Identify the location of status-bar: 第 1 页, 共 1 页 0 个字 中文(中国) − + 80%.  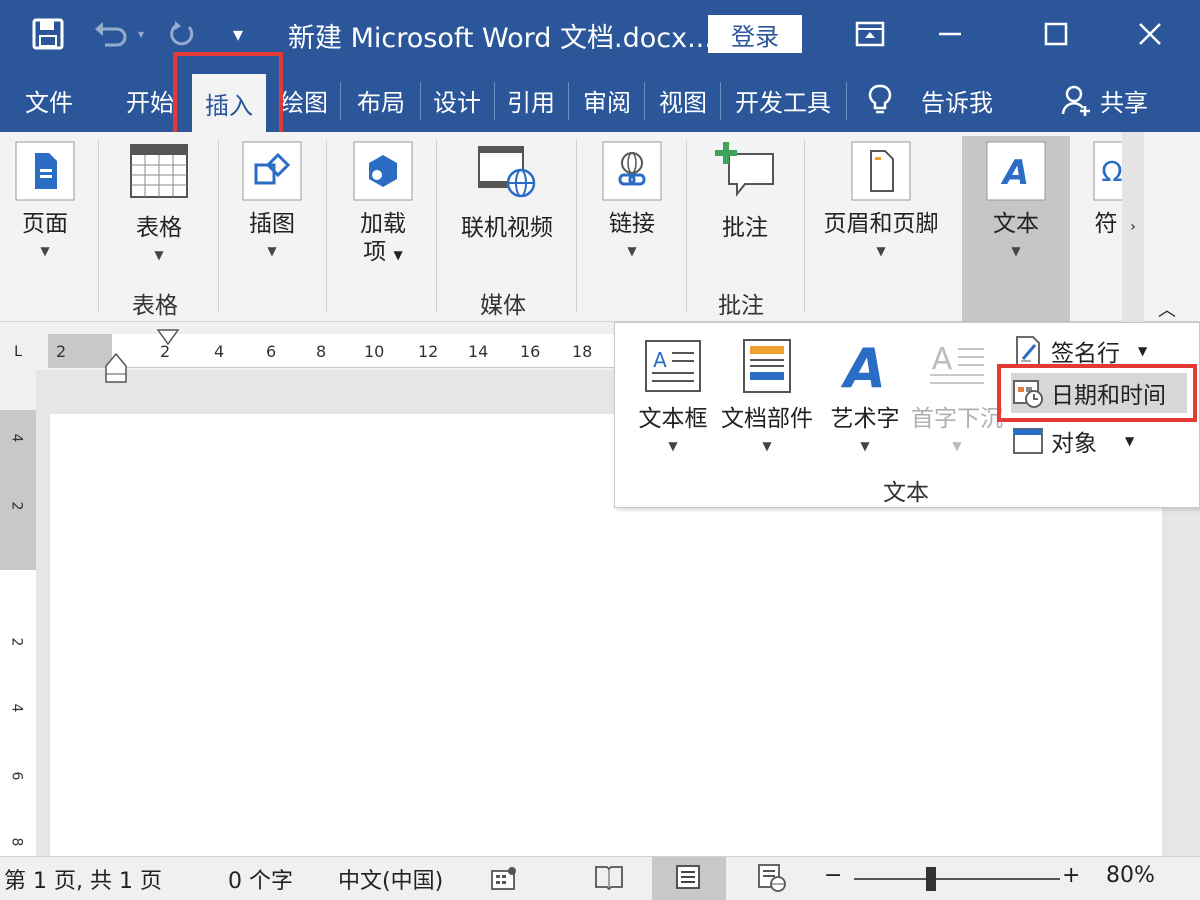
(600, 878).